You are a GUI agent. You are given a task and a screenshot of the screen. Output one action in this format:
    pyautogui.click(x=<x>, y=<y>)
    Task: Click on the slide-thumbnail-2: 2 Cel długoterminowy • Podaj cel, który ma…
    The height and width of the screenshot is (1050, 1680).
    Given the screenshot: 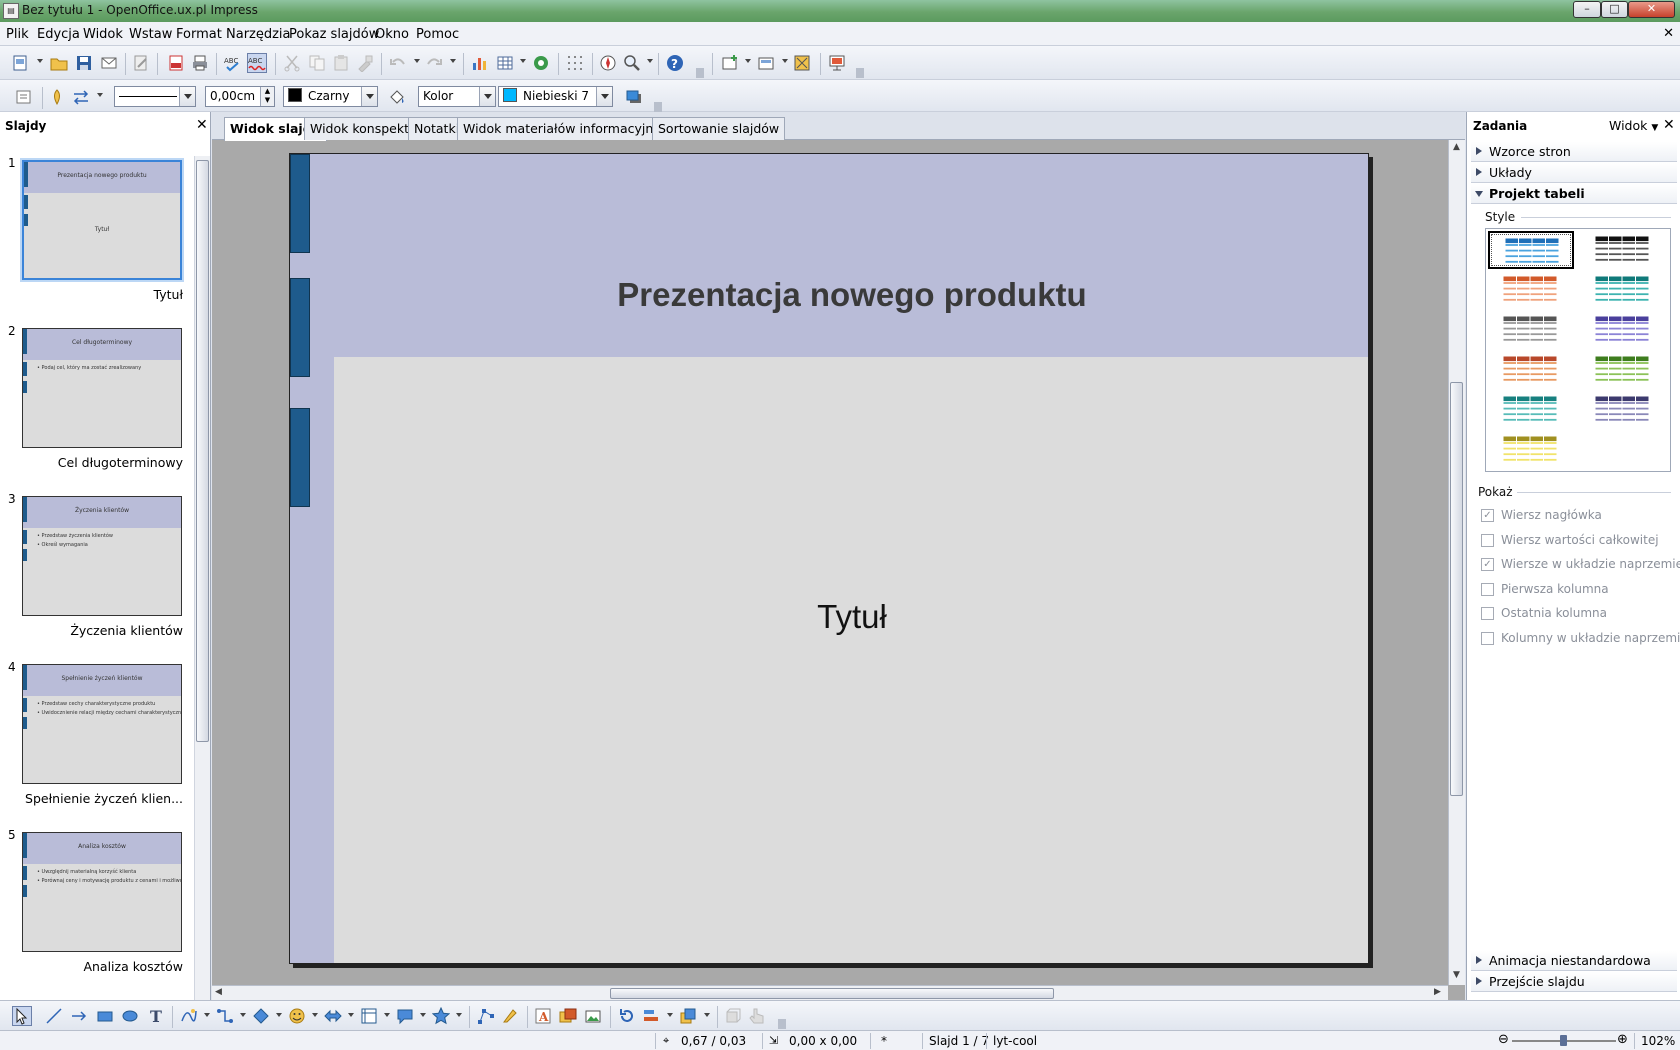 What is the action you would take?
    pyautogui.click(x=97, y=408)
    